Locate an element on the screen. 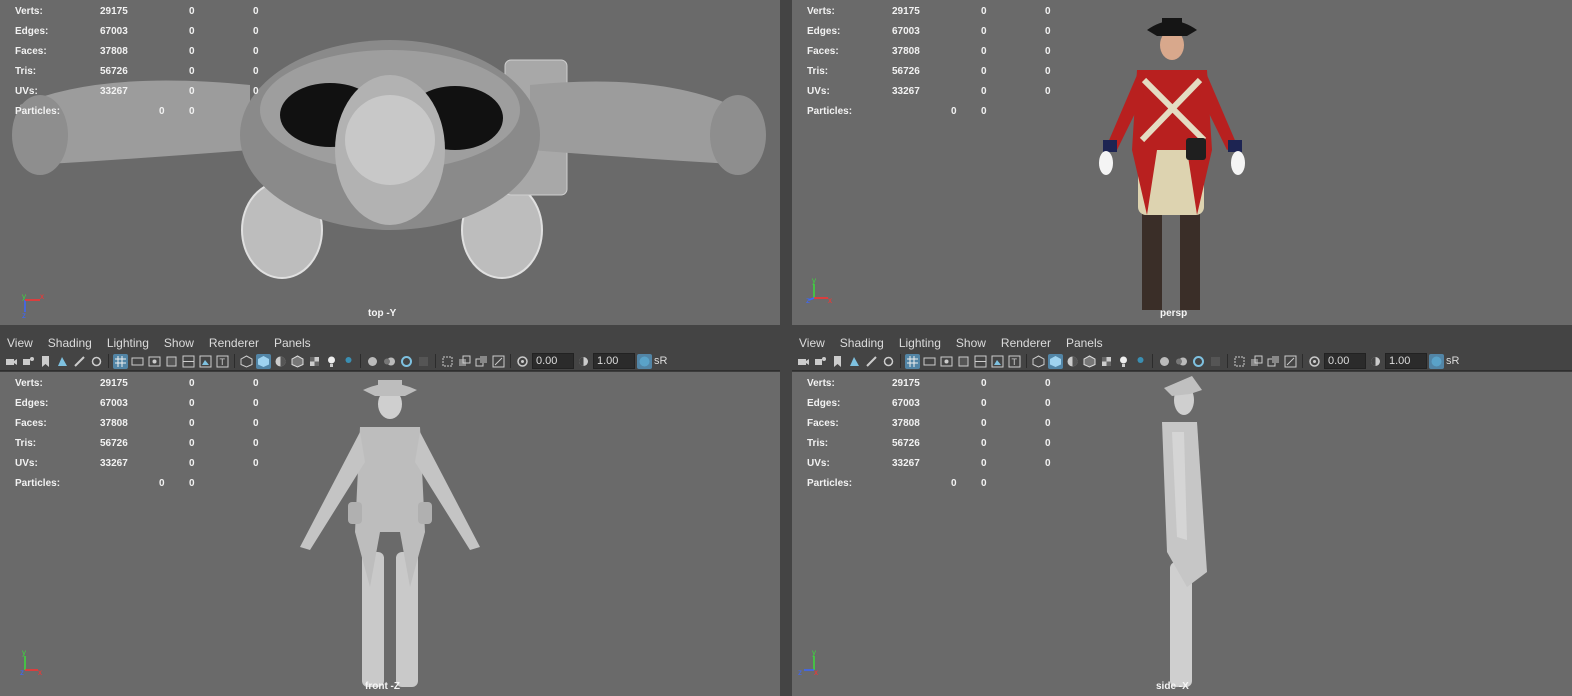 Image resolution: width=1572 pixels, height=696 pixels. camera-label: top -Y is located at coordinates (382, 313).